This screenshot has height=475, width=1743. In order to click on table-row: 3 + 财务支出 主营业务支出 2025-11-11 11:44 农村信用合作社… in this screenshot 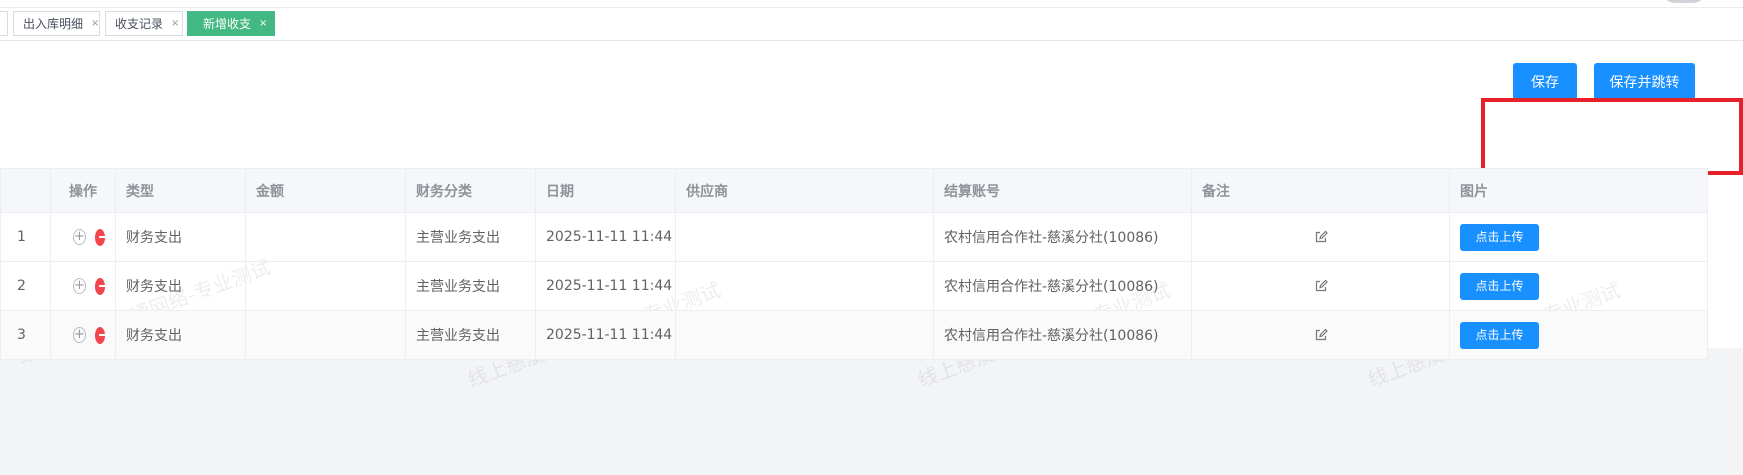, I will do `click(854, 335)`.